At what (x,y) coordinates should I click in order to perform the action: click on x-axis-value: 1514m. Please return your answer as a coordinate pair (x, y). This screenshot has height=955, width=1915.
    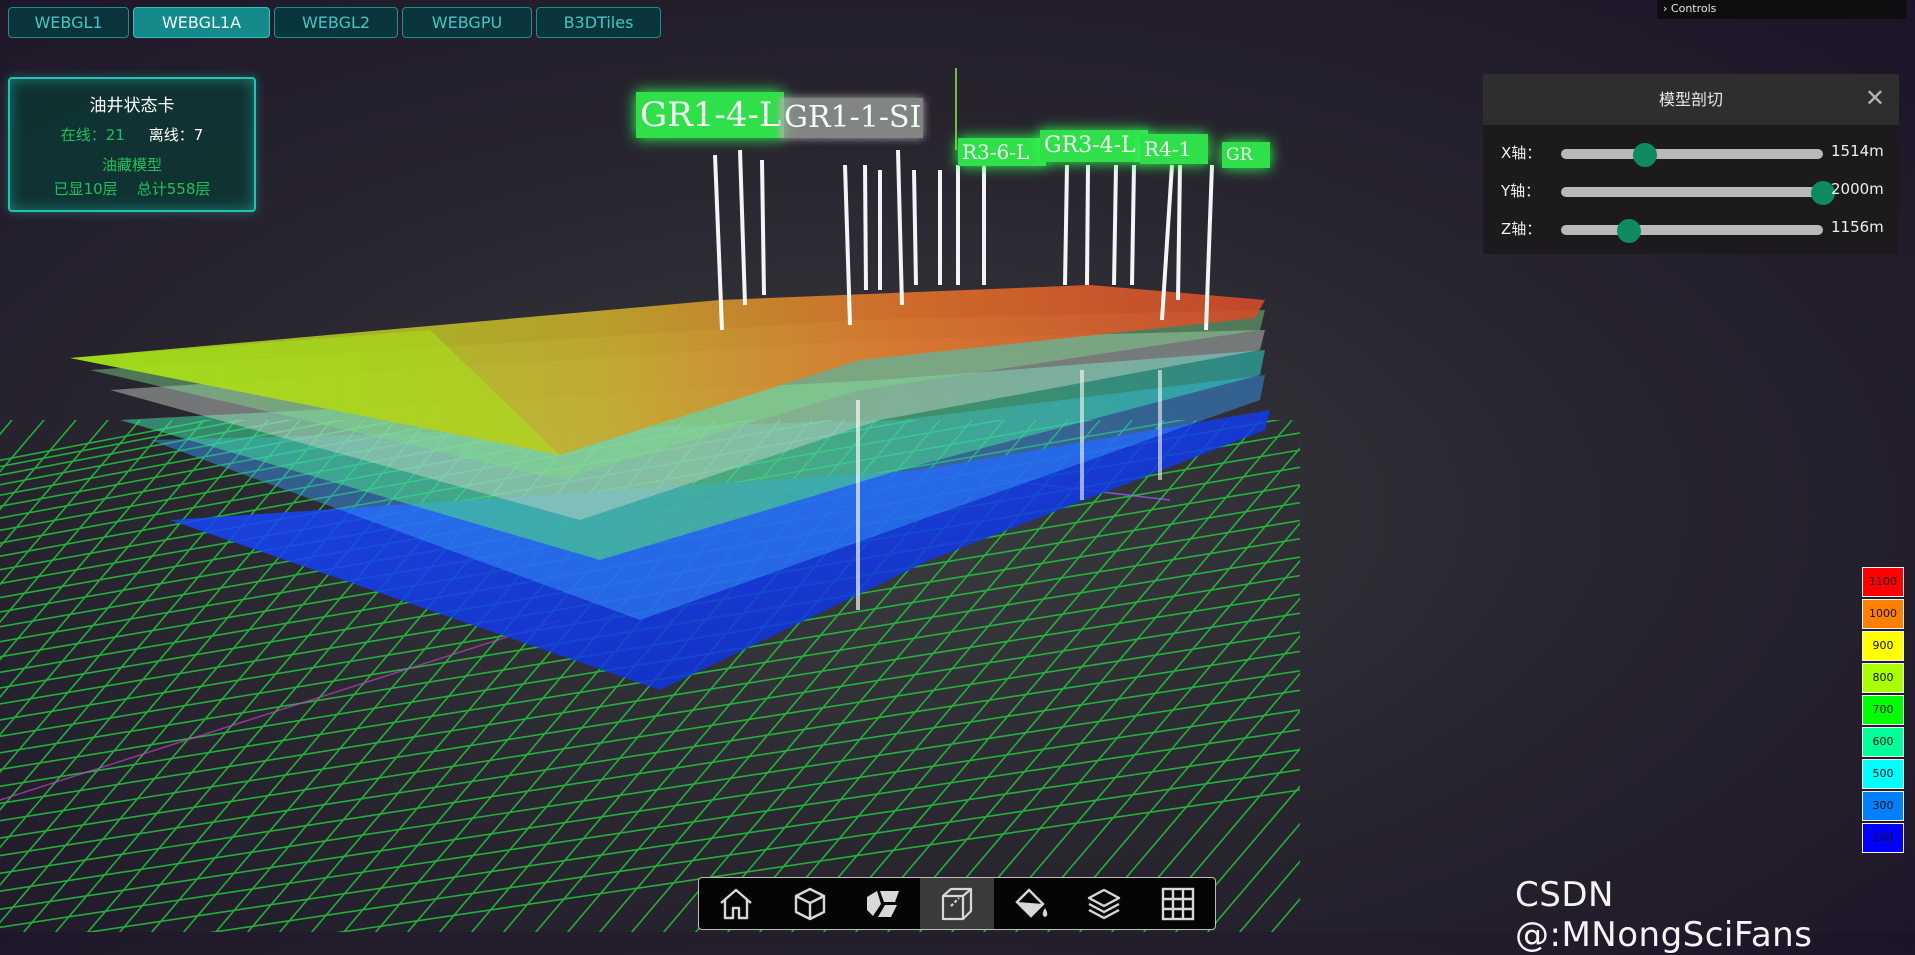
    Looking at the image, I should click on (1857, 151).